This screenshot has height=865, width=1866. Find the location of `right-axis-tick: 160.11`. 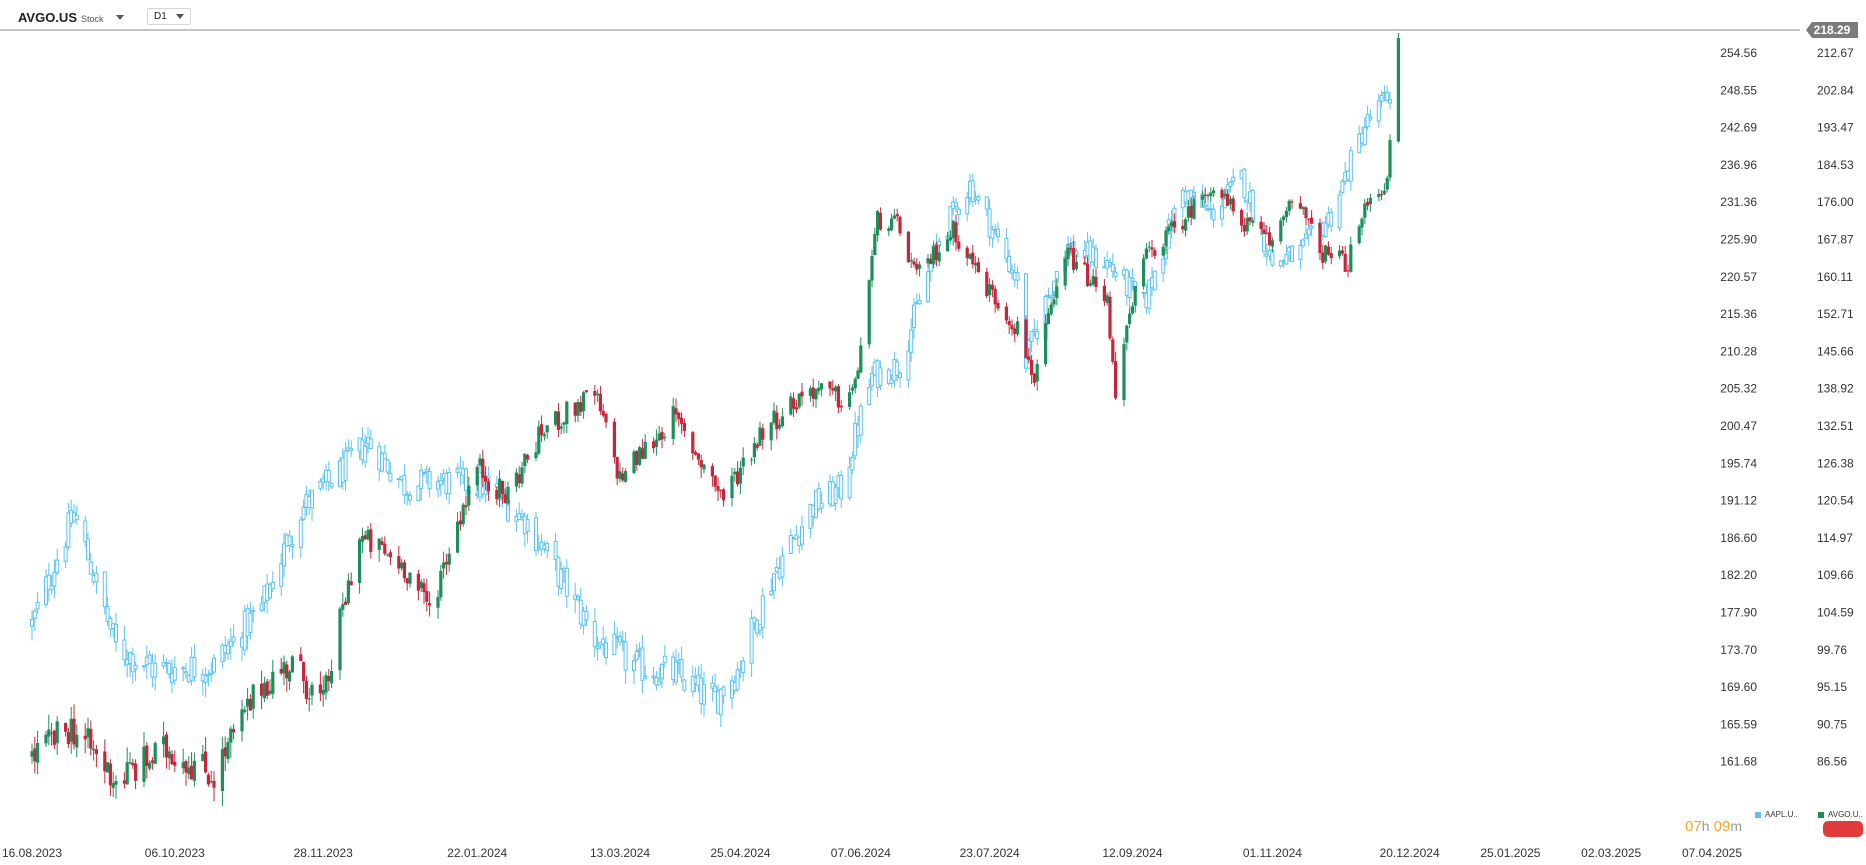

right-axis-tick: 160.11 is located at coordinates (1835, 277).